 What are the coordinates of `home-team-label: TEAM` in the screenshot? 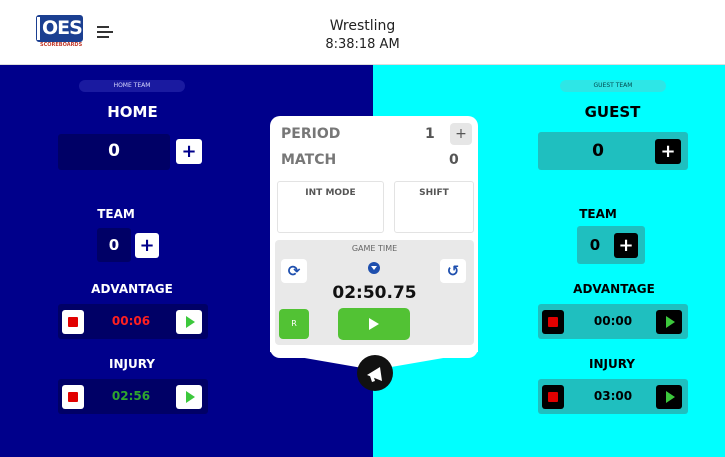 It's located at (116, 214).